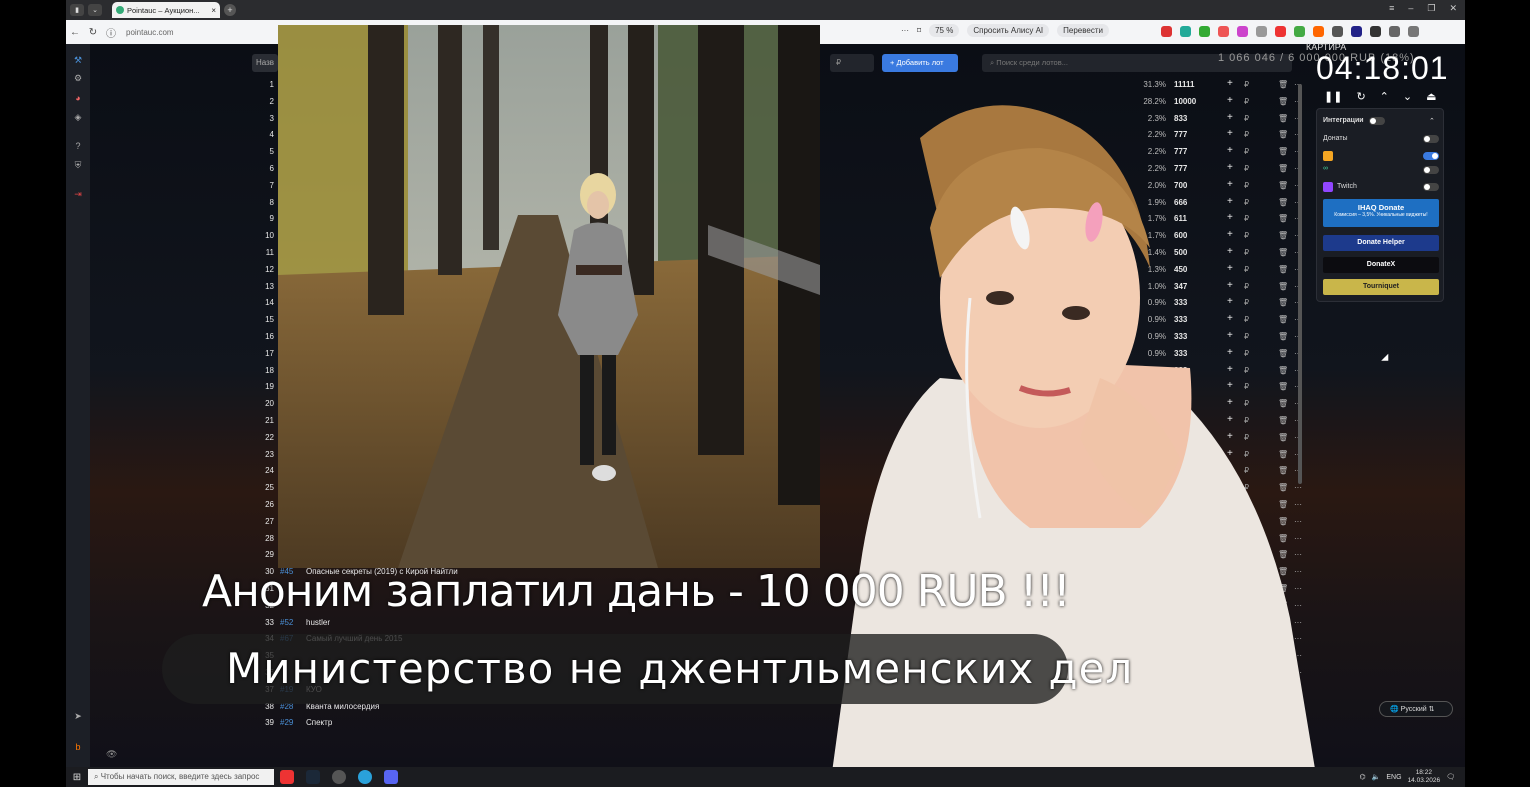 The height and width of the screenshot is (787, 1530). Describe the element at coordinates (1360, 96) in the screenshot. I see `reset-icon: ↻` at that location.